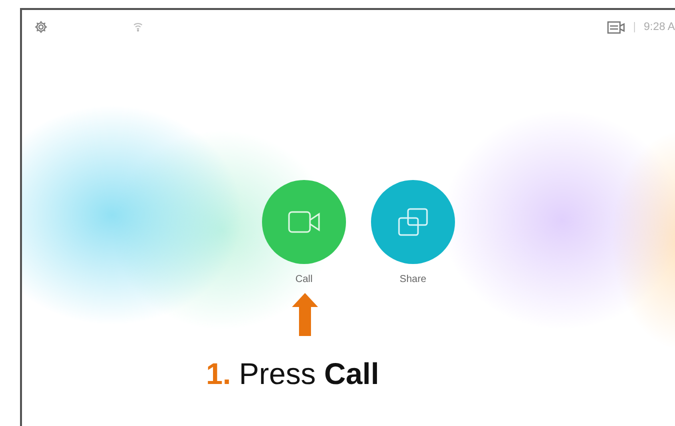  What do you see at coordinates (413, 222) in the screenshot?
I see `share-screen-icon` at bounding box center [413, 222].